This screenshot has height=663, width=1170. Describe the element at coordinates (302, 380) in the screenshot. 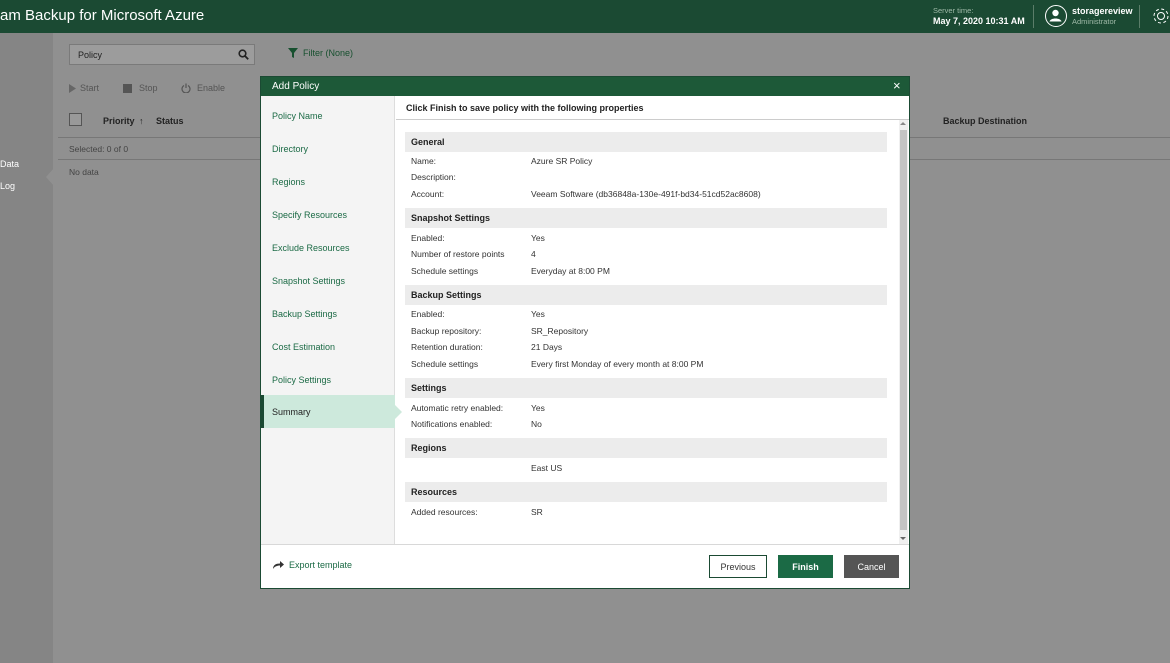

I see `step-label: Policy Settings` at that location.